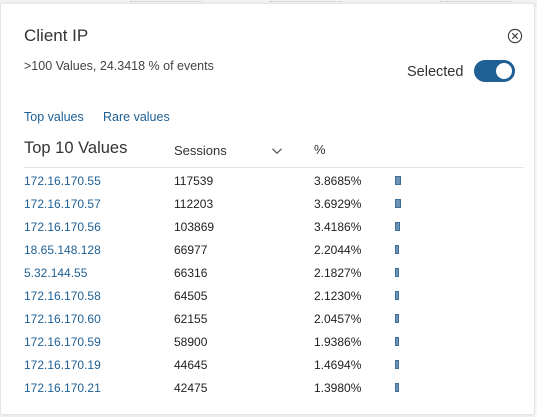  What do you see at coordinates (274, 295) in the screenshot?
I see `table-row: 172.16.170.58 64505 2.1230%` at bounding box center [274, 295].